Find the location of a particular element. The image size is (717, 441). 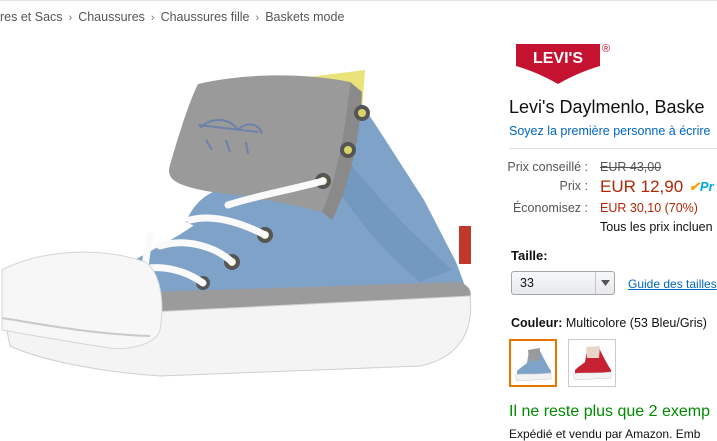

color-value: Multicolore (53 Bleu/Gris) is located at coordinates (636, 323).